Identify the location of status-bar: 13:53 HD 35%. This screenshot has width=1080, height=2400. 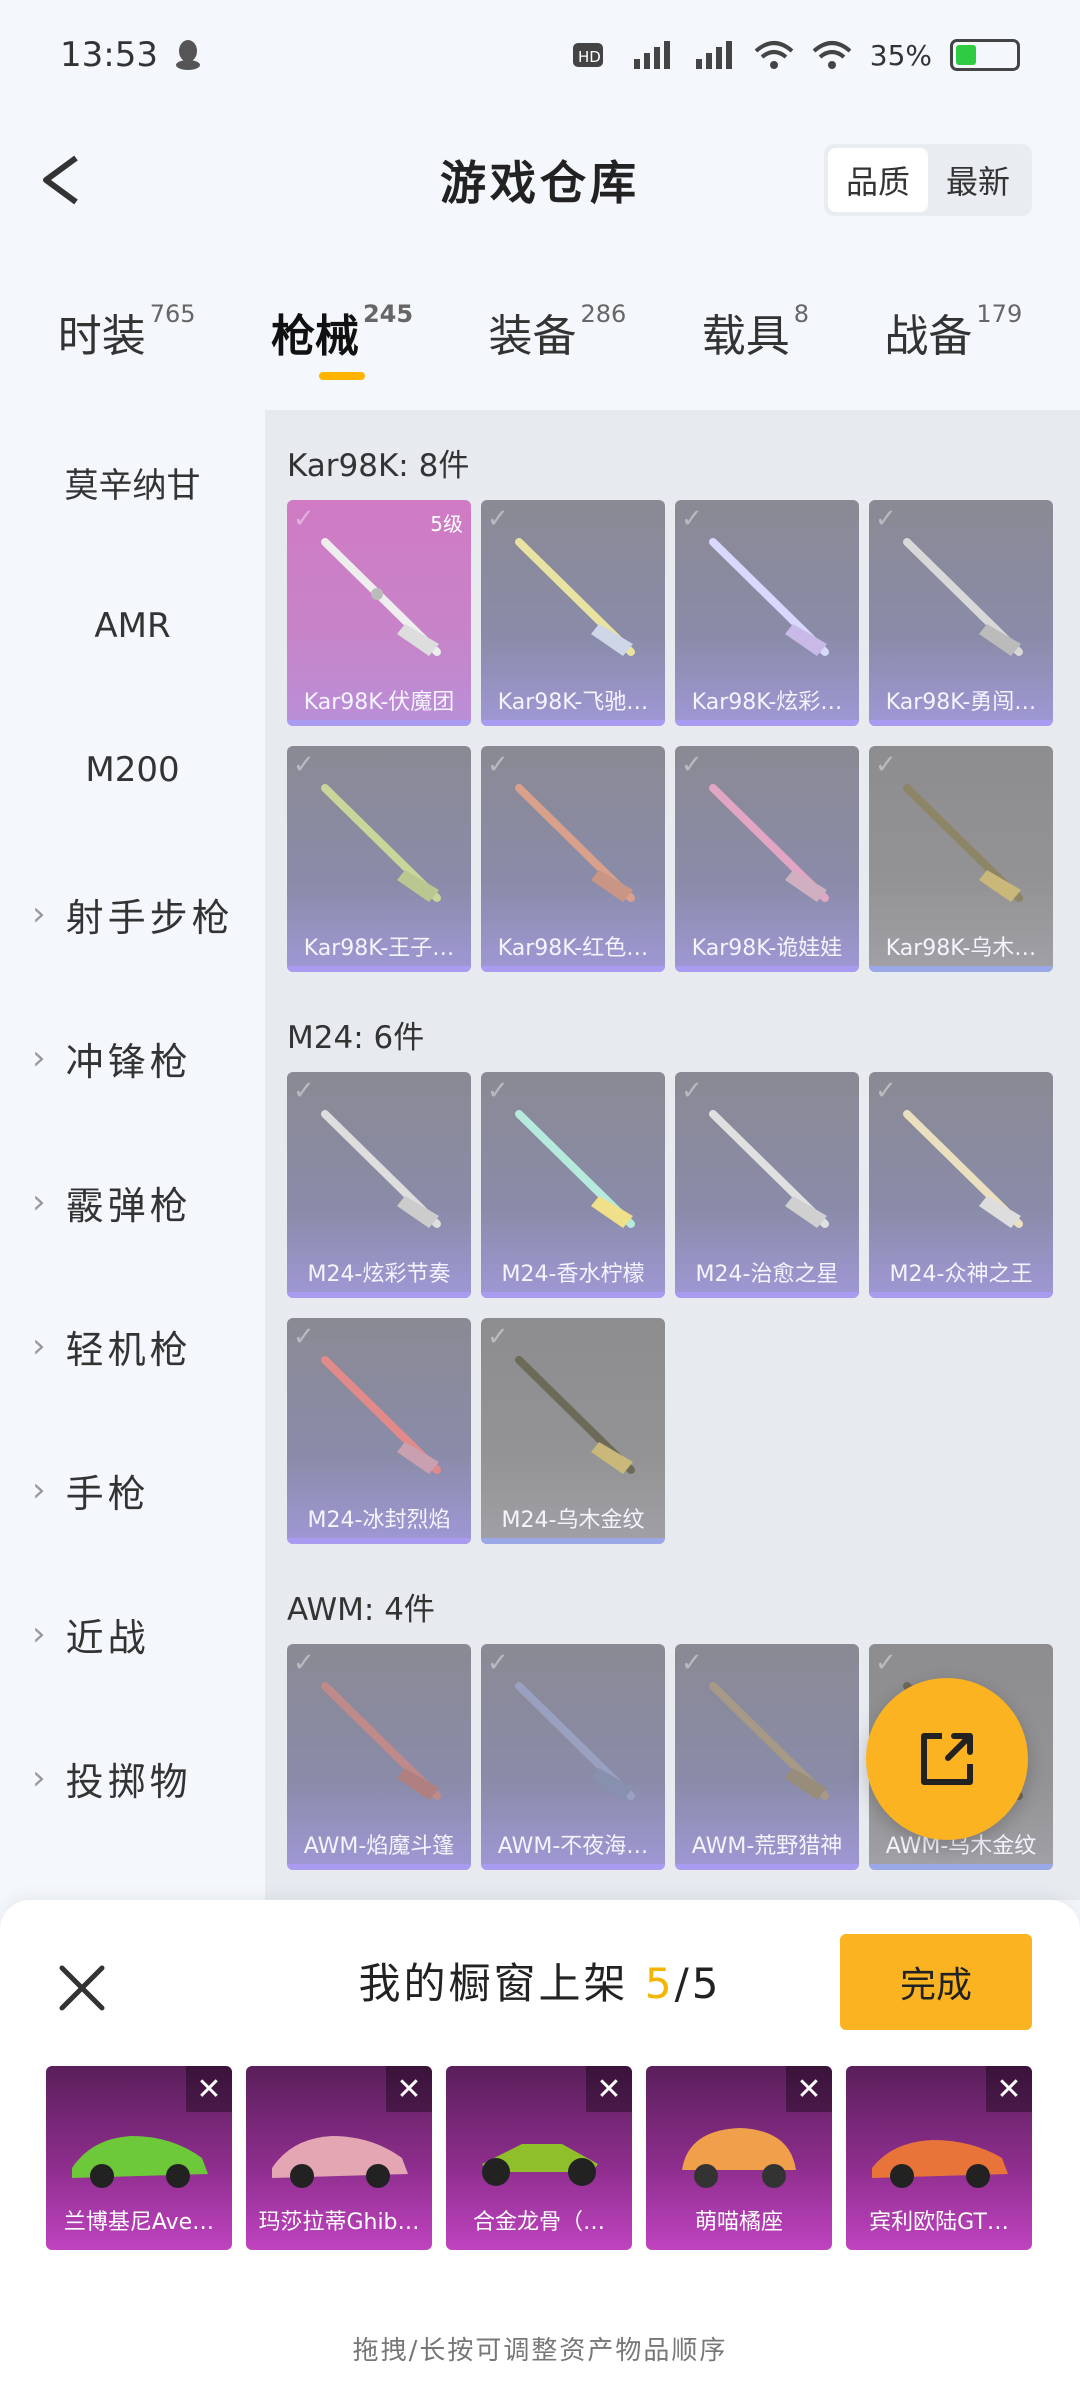
(540, 55).